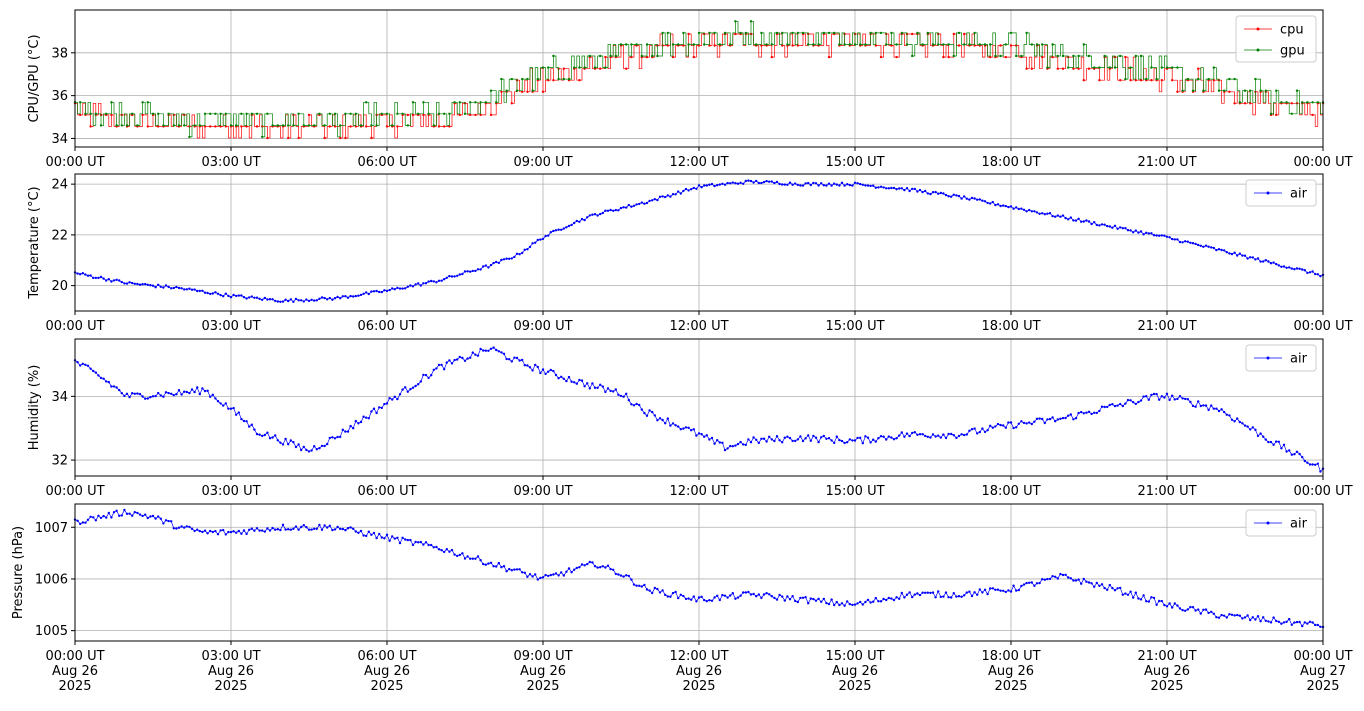  Describe the element at coordinates (59, 185) in the screenshot. I see `y-tick-label: 24` at that location.